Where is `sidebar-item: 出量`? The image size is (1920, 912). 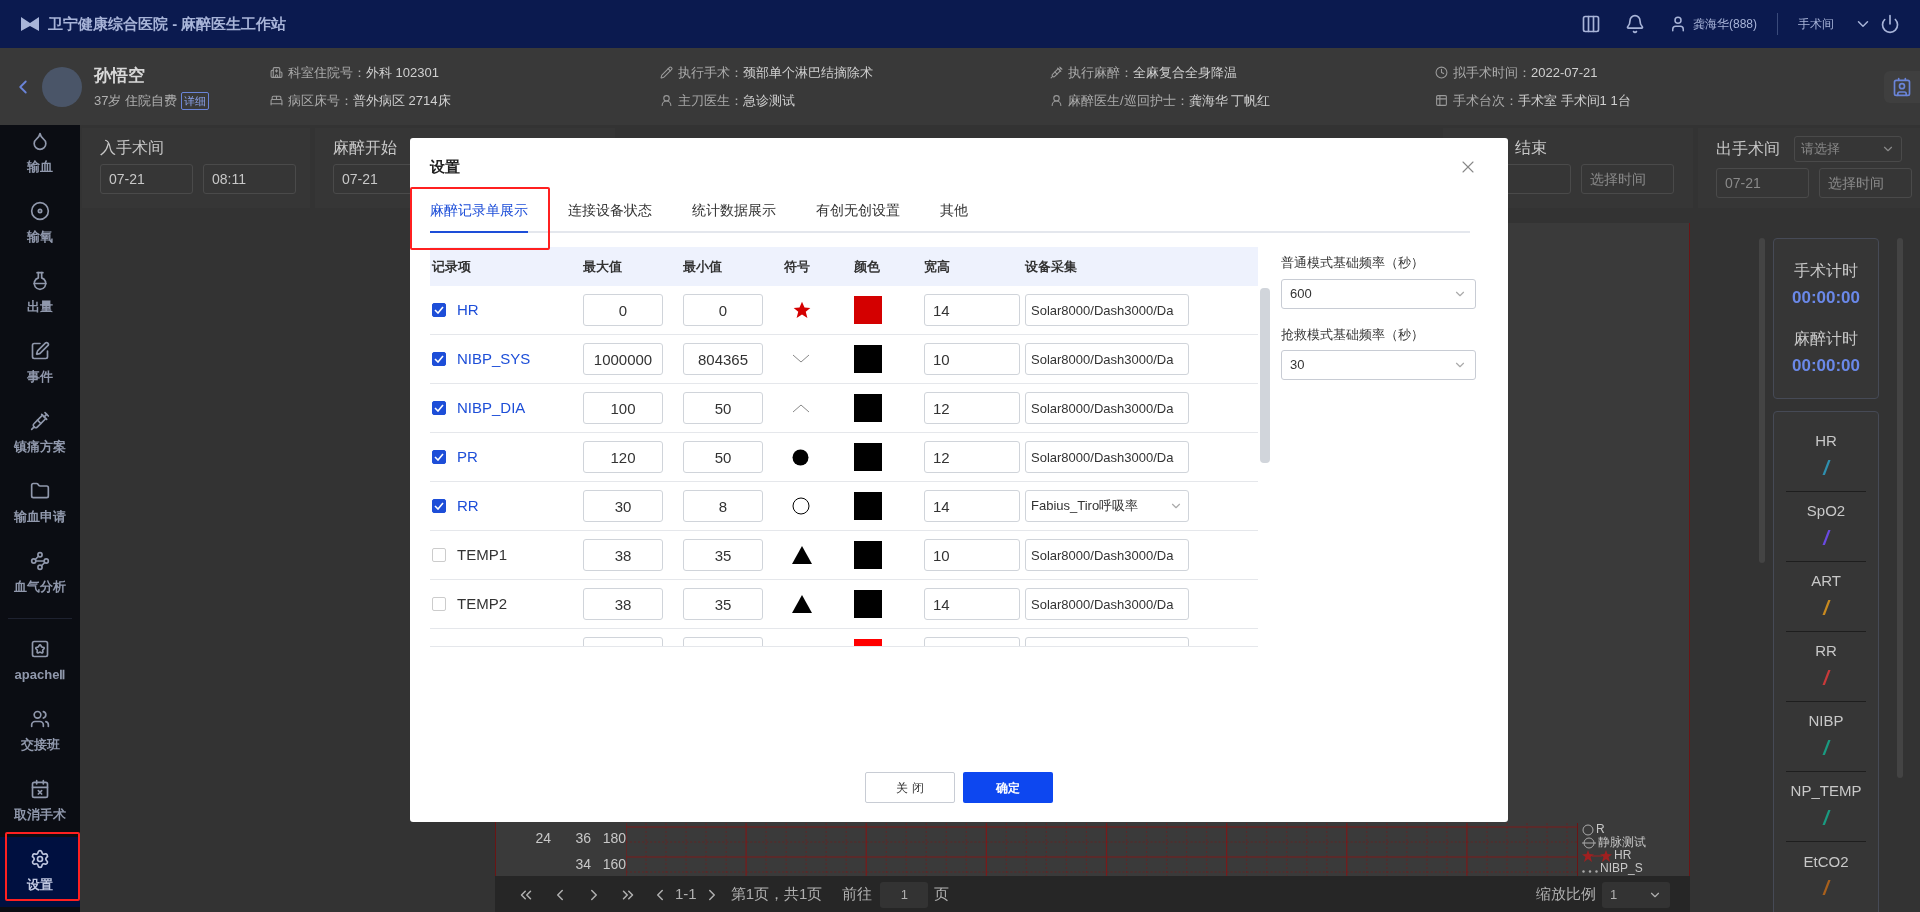 sidebar-item: 出量 is located at coordinates (40, 294).